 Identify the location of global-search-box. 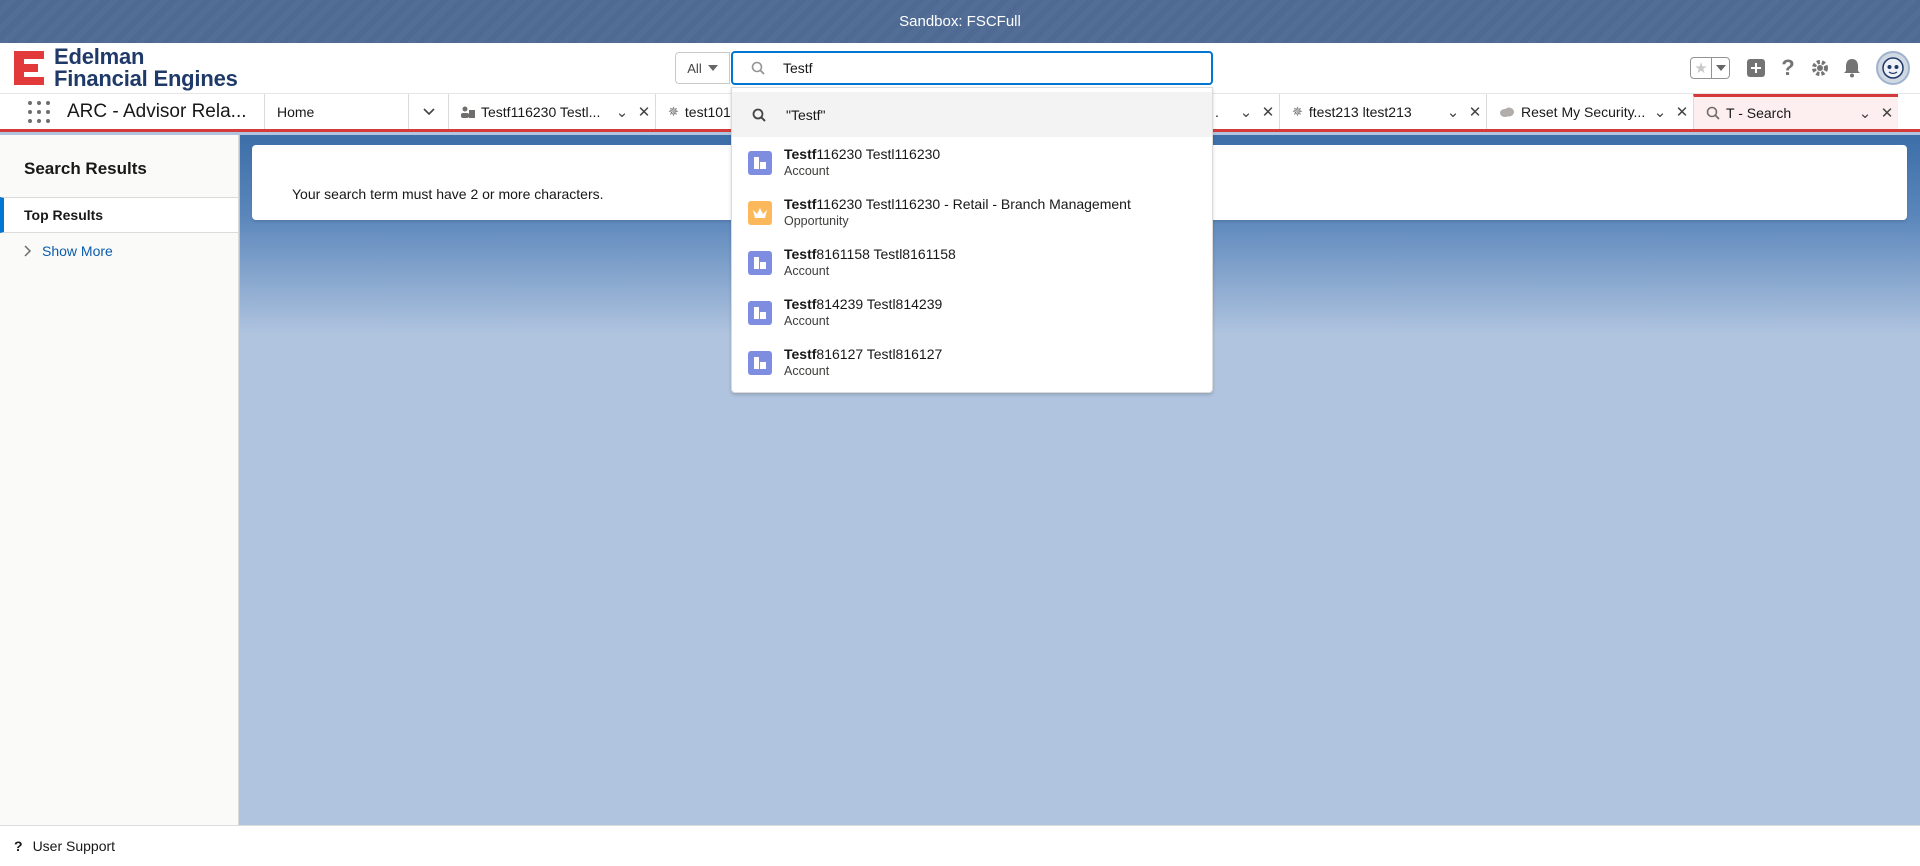
(972, 68).